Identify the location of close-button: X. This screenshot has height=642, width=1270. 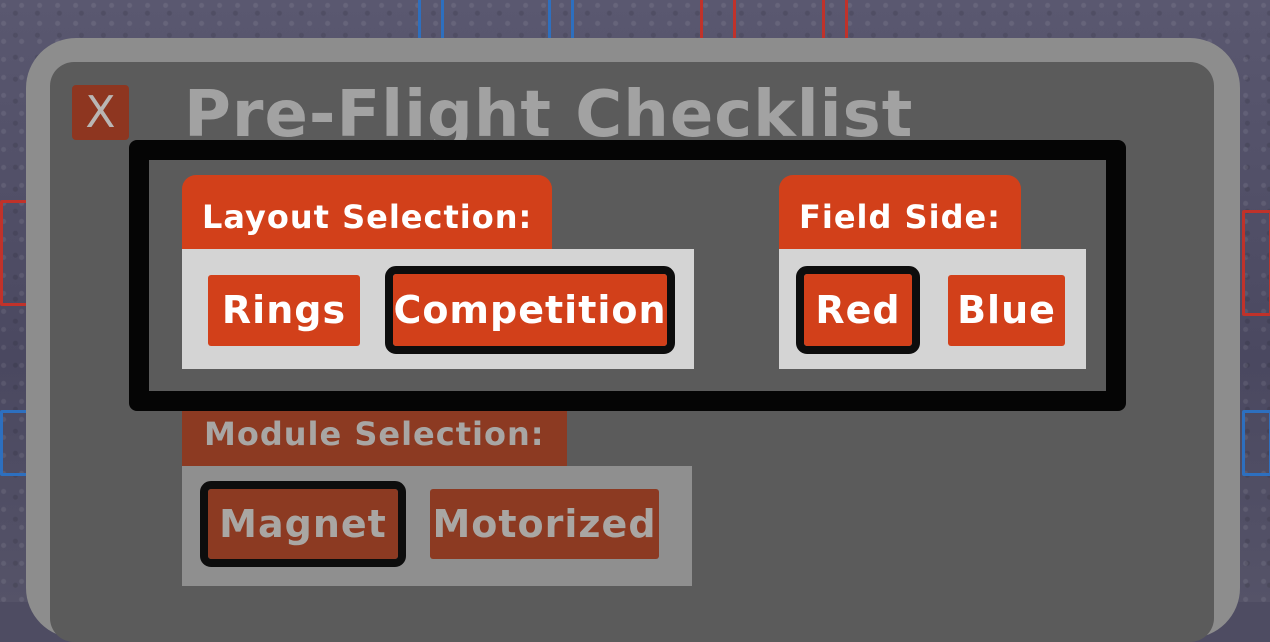
(100, 112).